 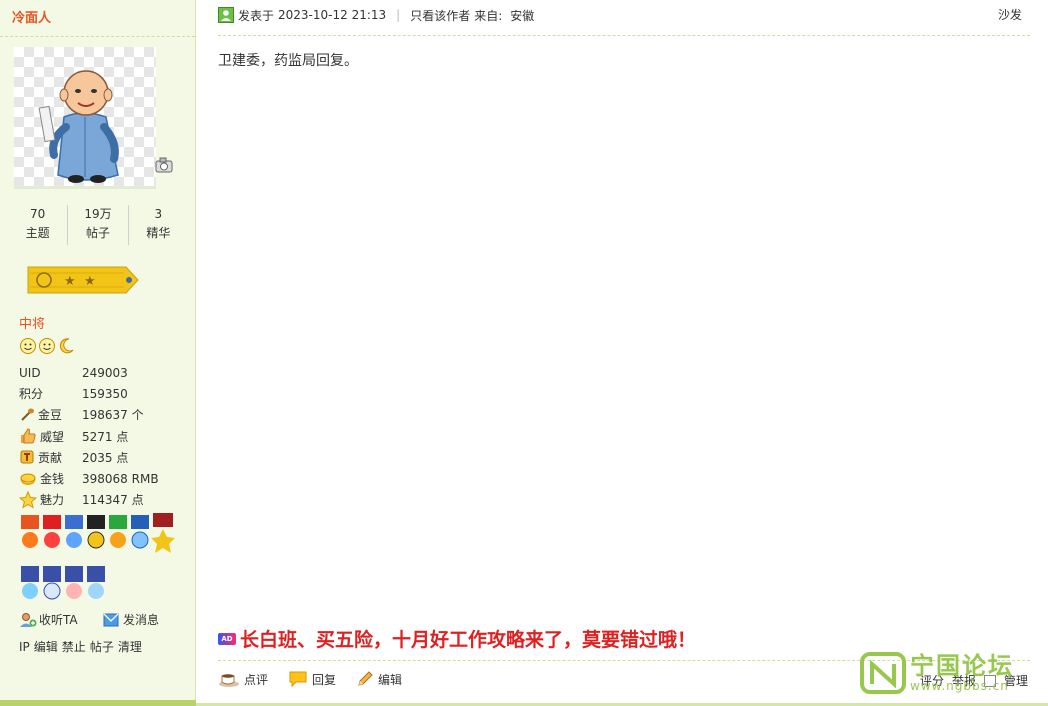 What do you see at coordinates (157, 225) in the screenshot?
I see `stat-digest: 3 精华` at bounding box center [157, 225].